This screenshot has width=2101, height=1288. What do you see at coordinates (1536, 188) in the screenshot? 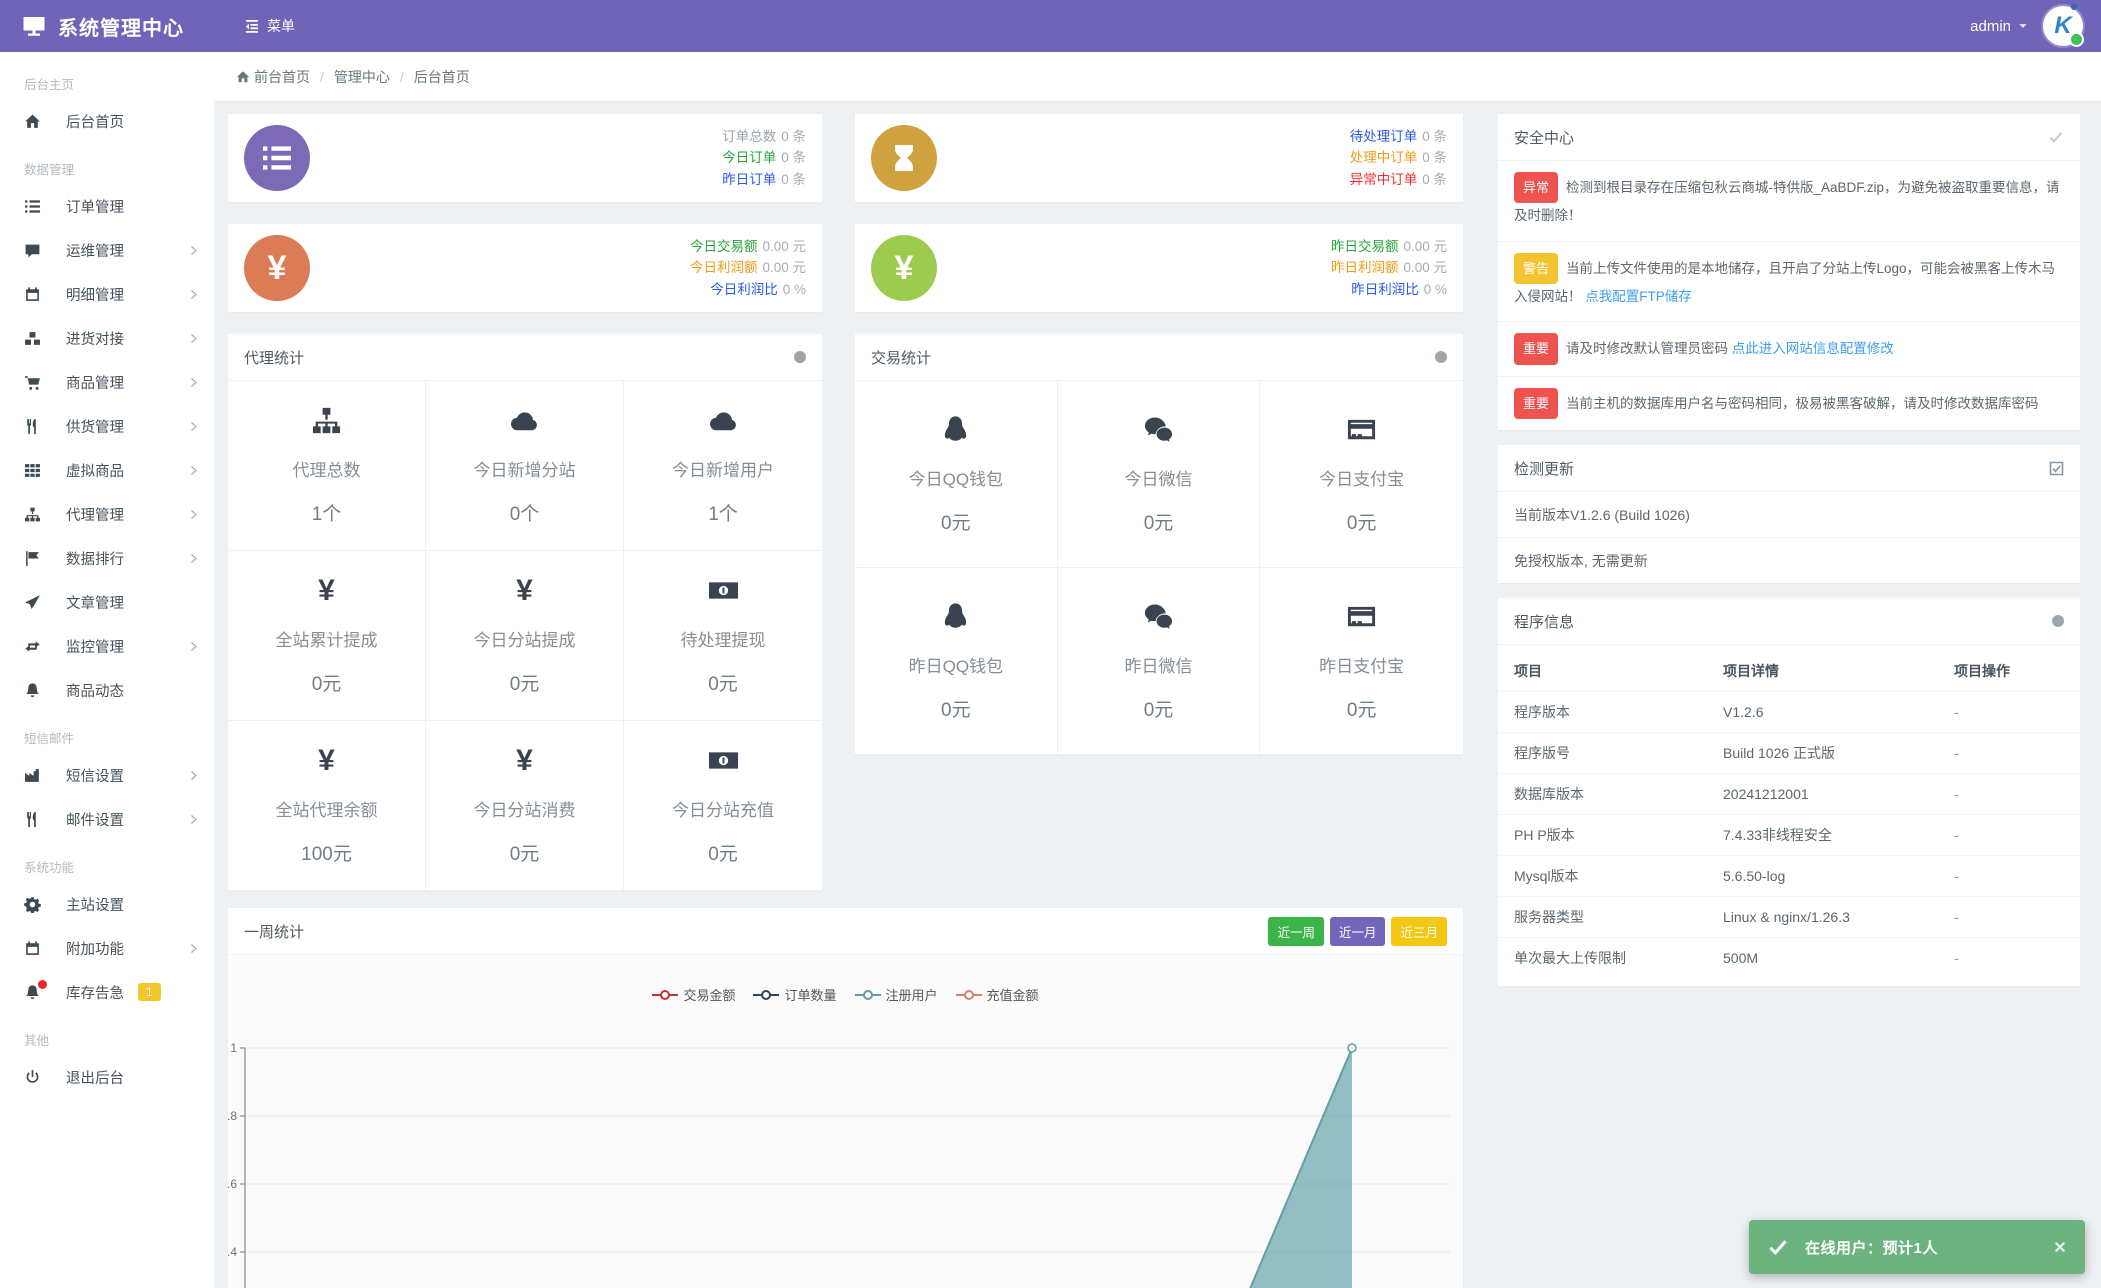
I see `alert-badge: 异常` at bounding box center [1536, 188].